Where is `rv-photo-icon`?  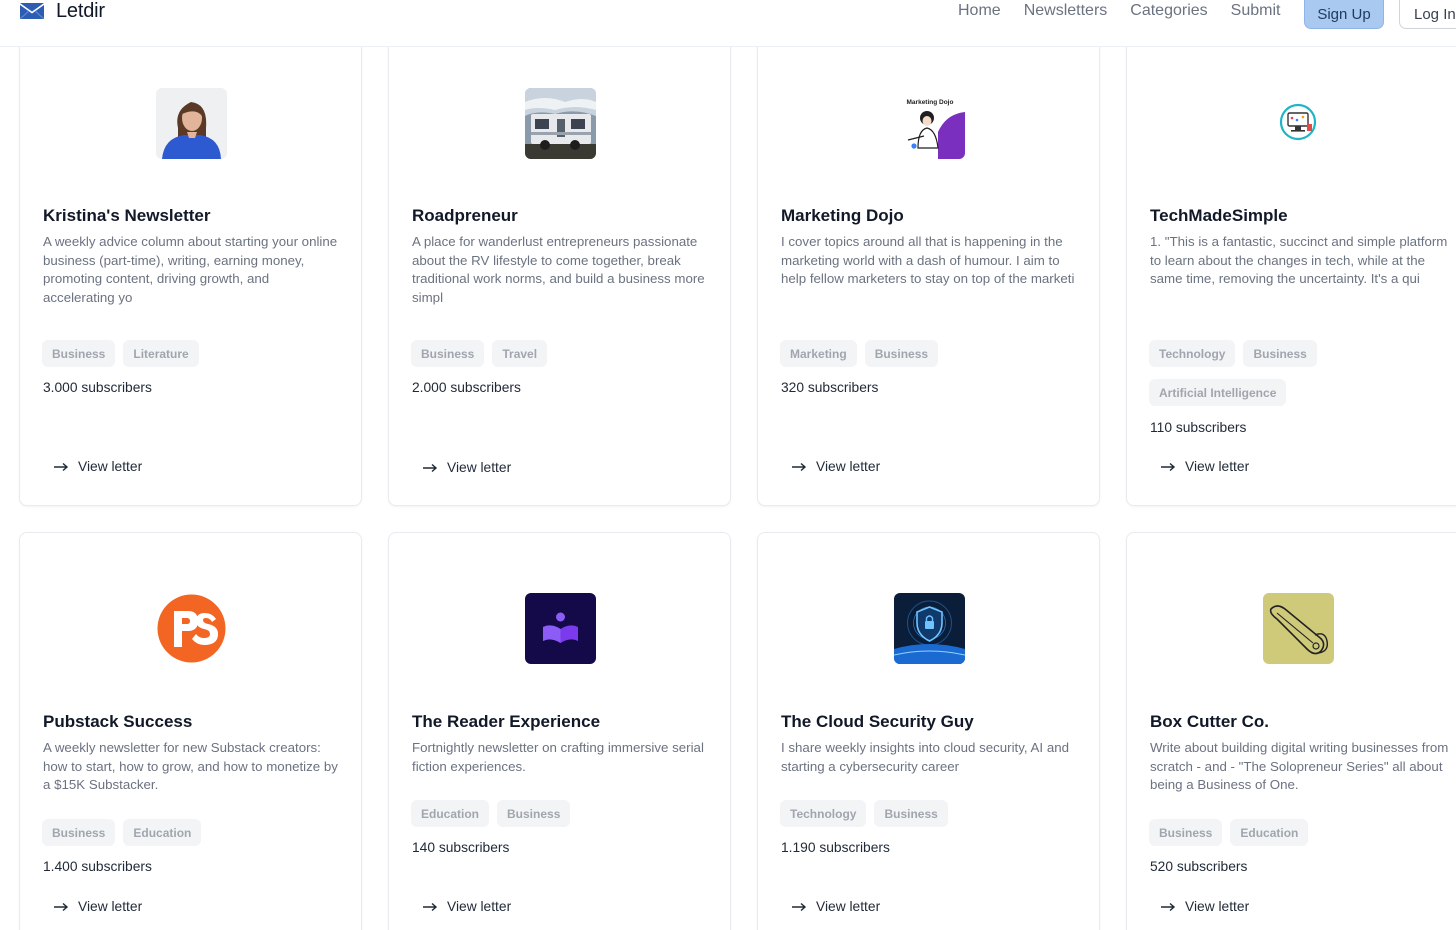
rv-photo-icon is located at coordinates (560, 123).